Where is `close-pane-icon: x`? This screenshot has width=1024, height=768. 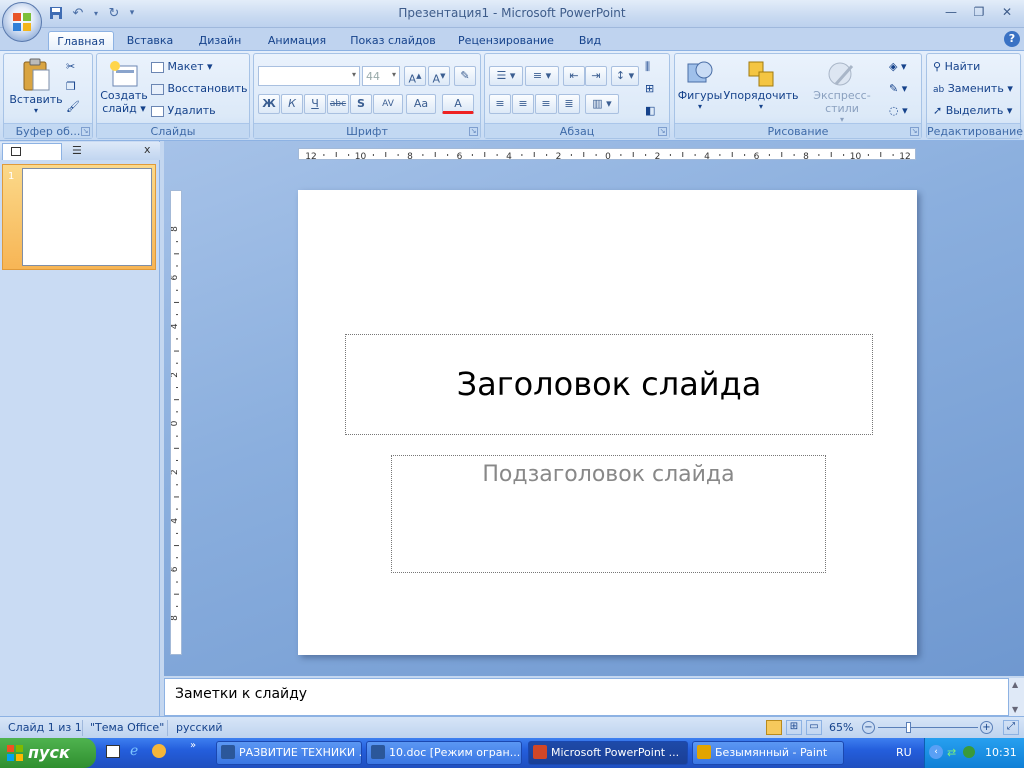
close-pane-icon: x is located at coordinates (147, 149).